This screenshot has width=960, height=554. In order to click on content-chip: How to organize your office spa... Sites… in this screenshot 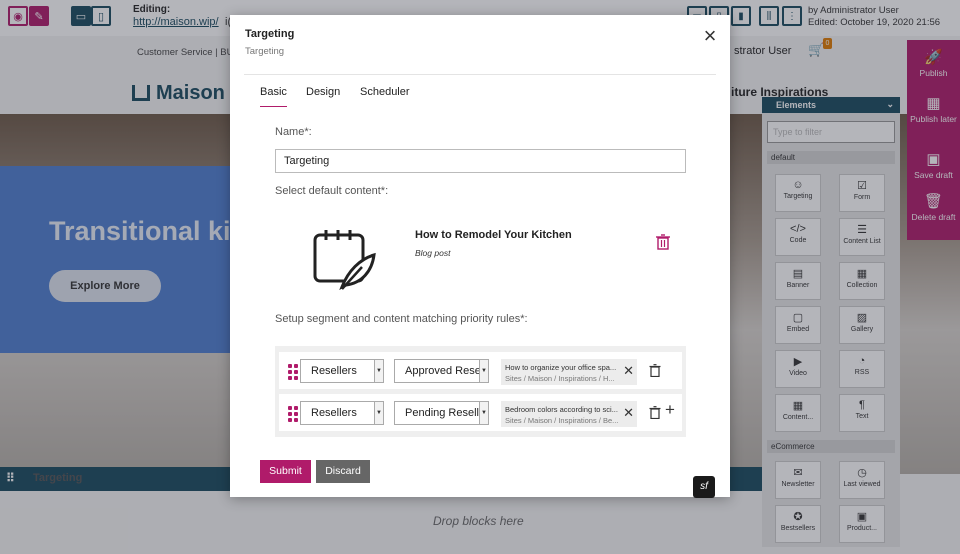, I will do `click(569, 372)`.